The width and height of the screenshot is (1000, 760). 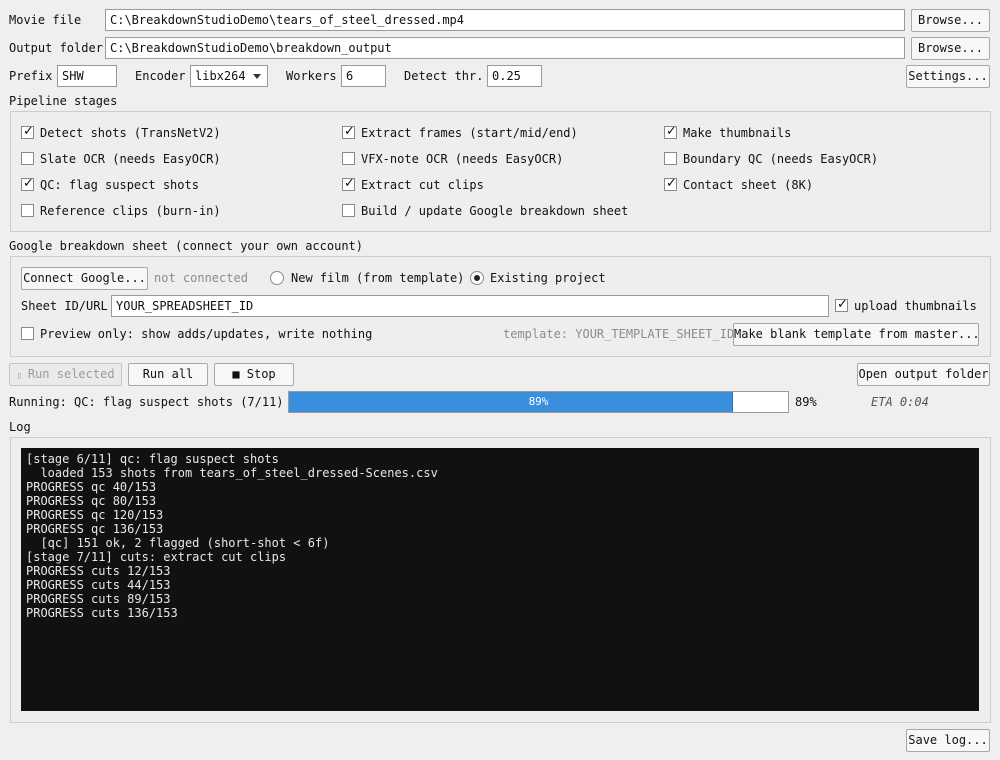 What do you see at coordinates (619, 334) in the screenshot?
I see `template-id-text: template: YOUR_TEMPLATE_SHEET_ID` at bounding box center [619, 334].